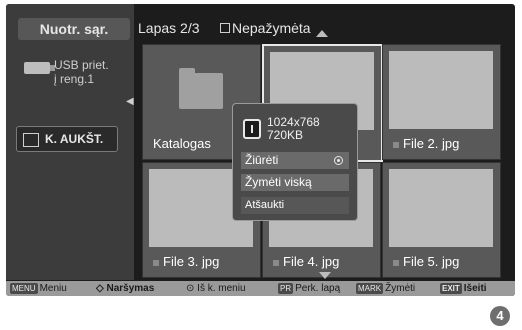  Describe the element at coordinates (221, 288) in the screenshot. I see `help-exit-menu-label: Iš k. meniu` at that location.